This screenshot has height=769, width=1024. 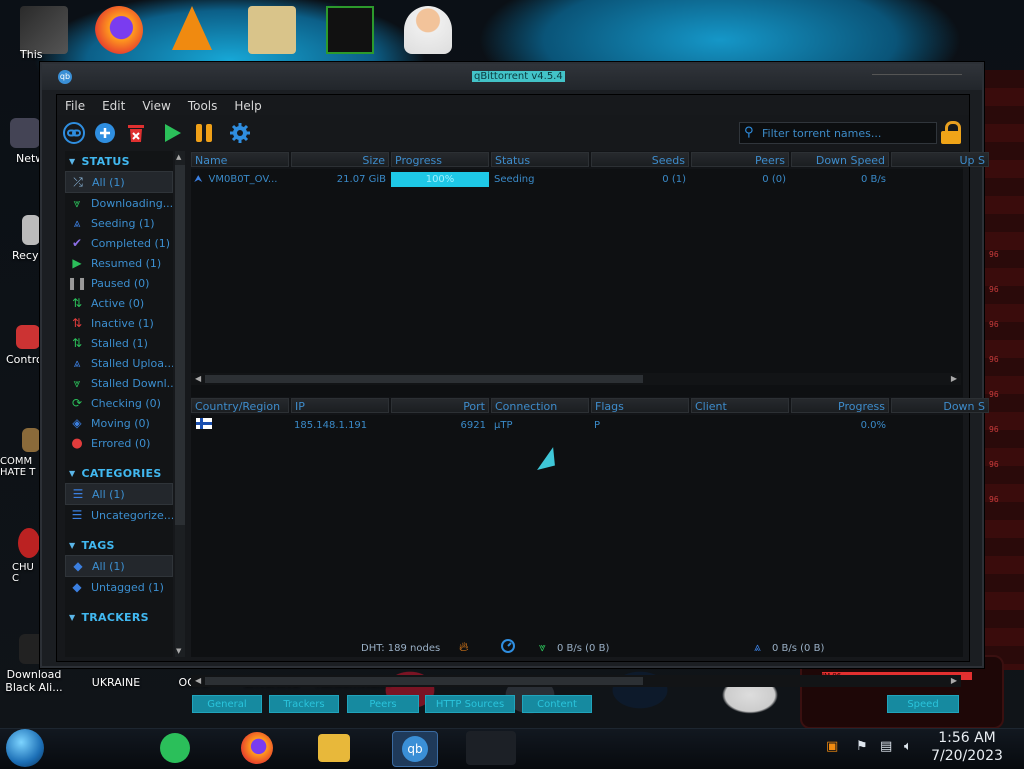 I want to click on column-header: Client, so click(x=740, y=405).